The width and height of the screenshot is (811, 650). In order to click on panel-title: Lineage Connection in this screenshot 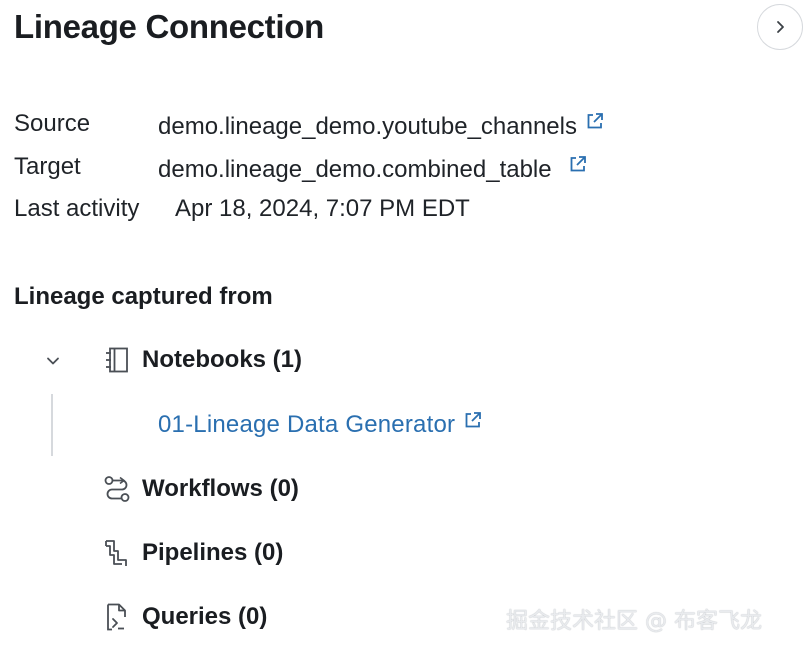, I will do `click(169, 26)`.